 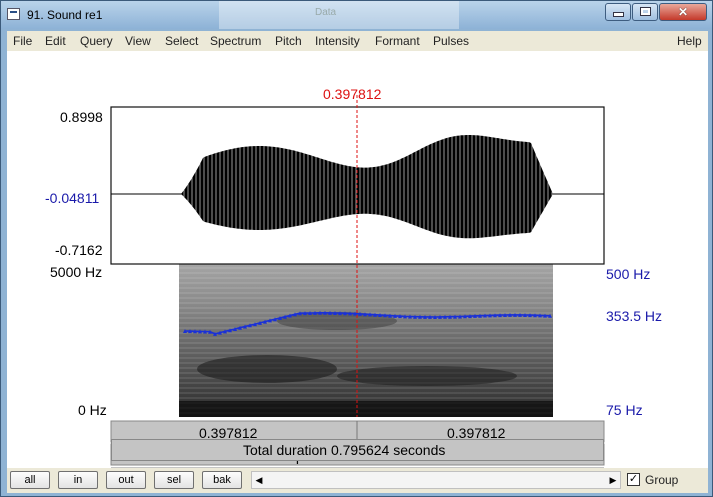 What do you see at coordinates (689, 41) in the screenshot?
I see `menu-help: Help` at bounding box center [689, 41].